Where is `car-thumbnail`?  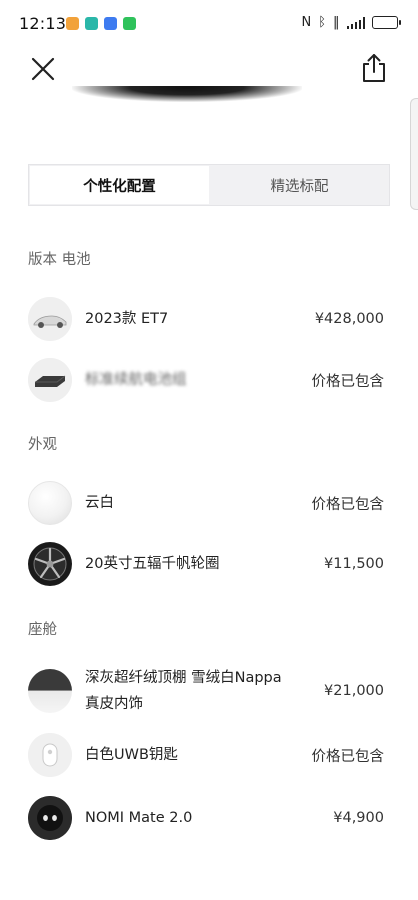
car-thumbnail is located at coordinates (50, 319).